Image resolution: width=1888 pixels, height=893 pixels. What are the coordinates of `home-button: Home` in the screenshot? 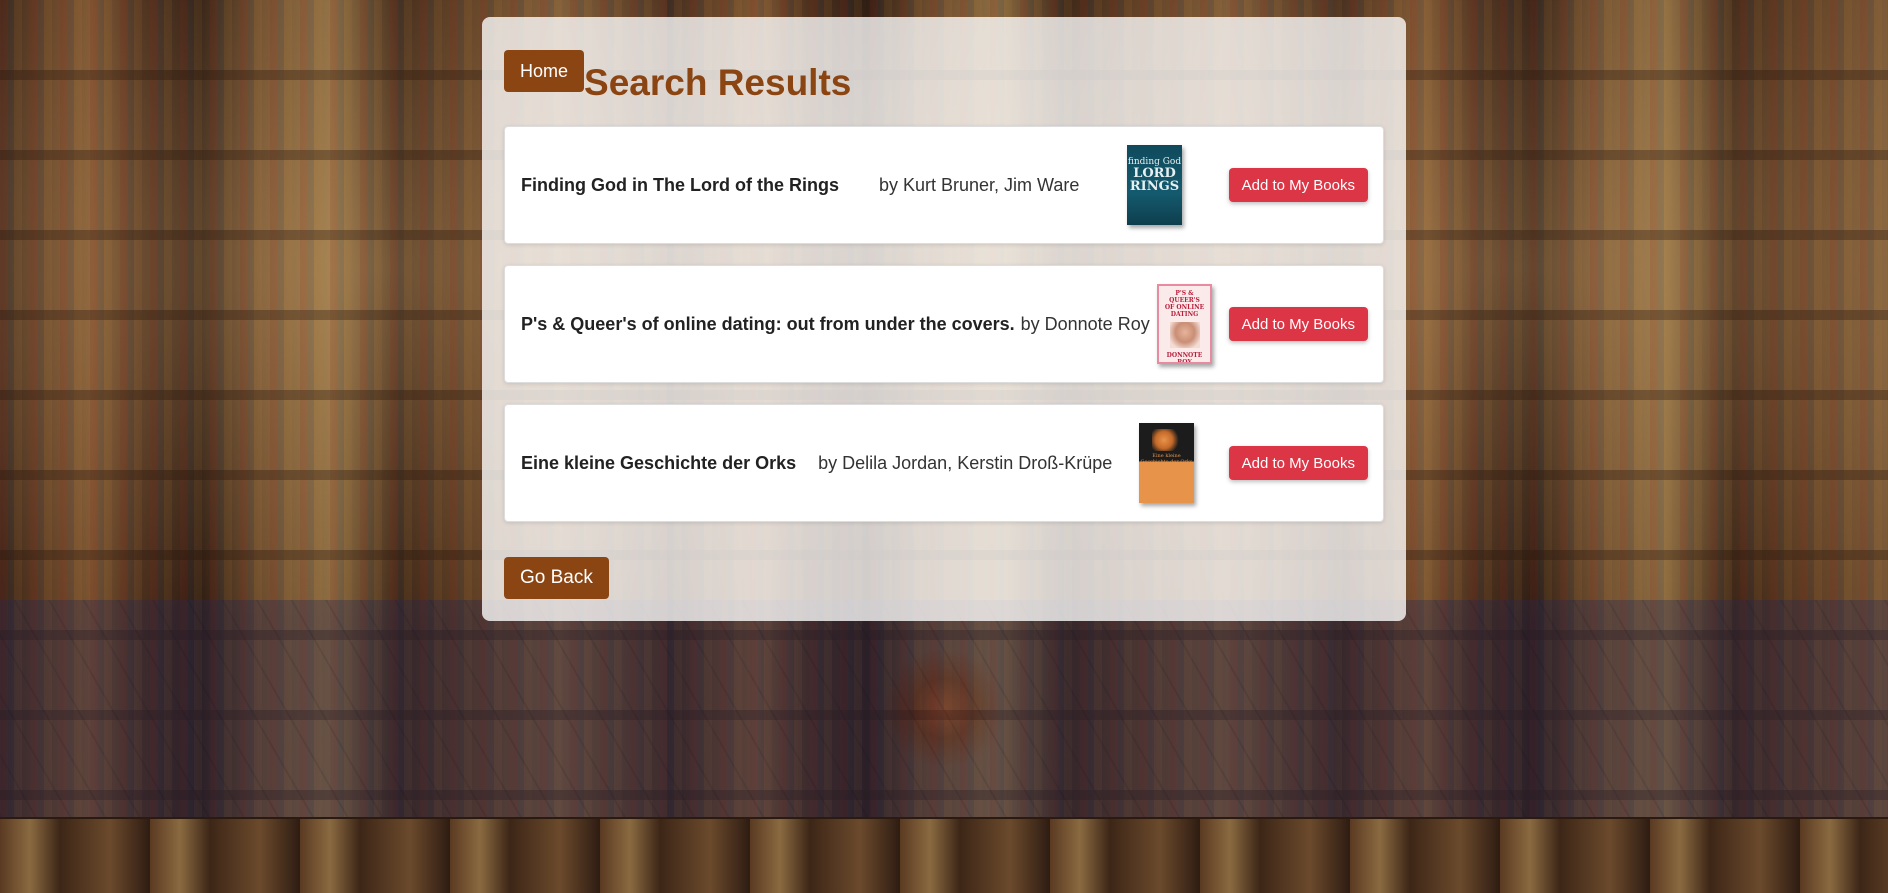 It's located at (544, 71).